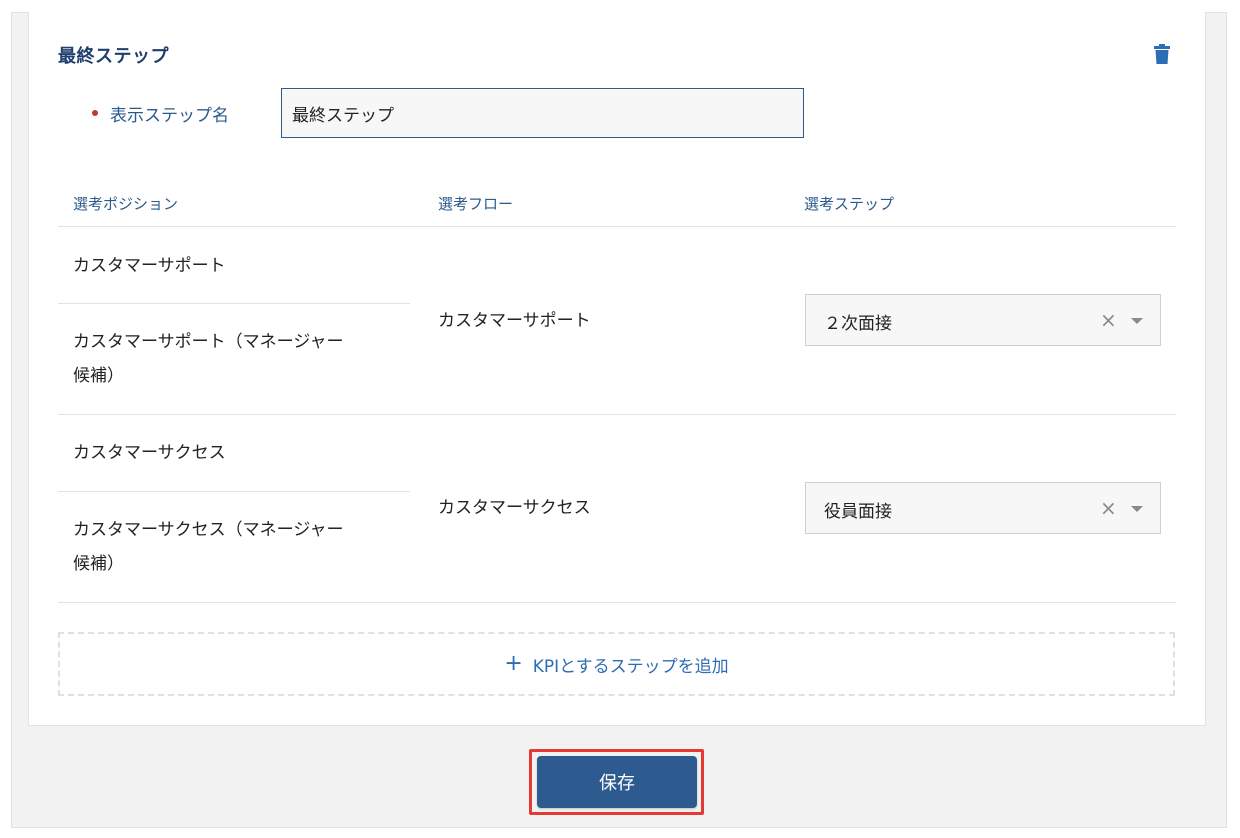 The image size is (1240, 838). Describe the element at coordinates (476, 204) in the screenshot. I see `header-flow: 選考フロー` at that location.